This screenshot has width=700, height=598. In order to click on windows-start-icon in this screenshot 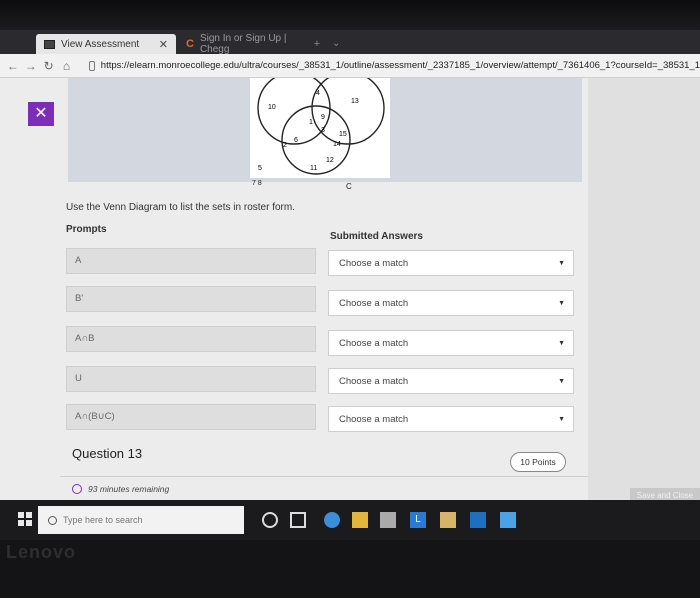, I will do `click(25, 519)`.